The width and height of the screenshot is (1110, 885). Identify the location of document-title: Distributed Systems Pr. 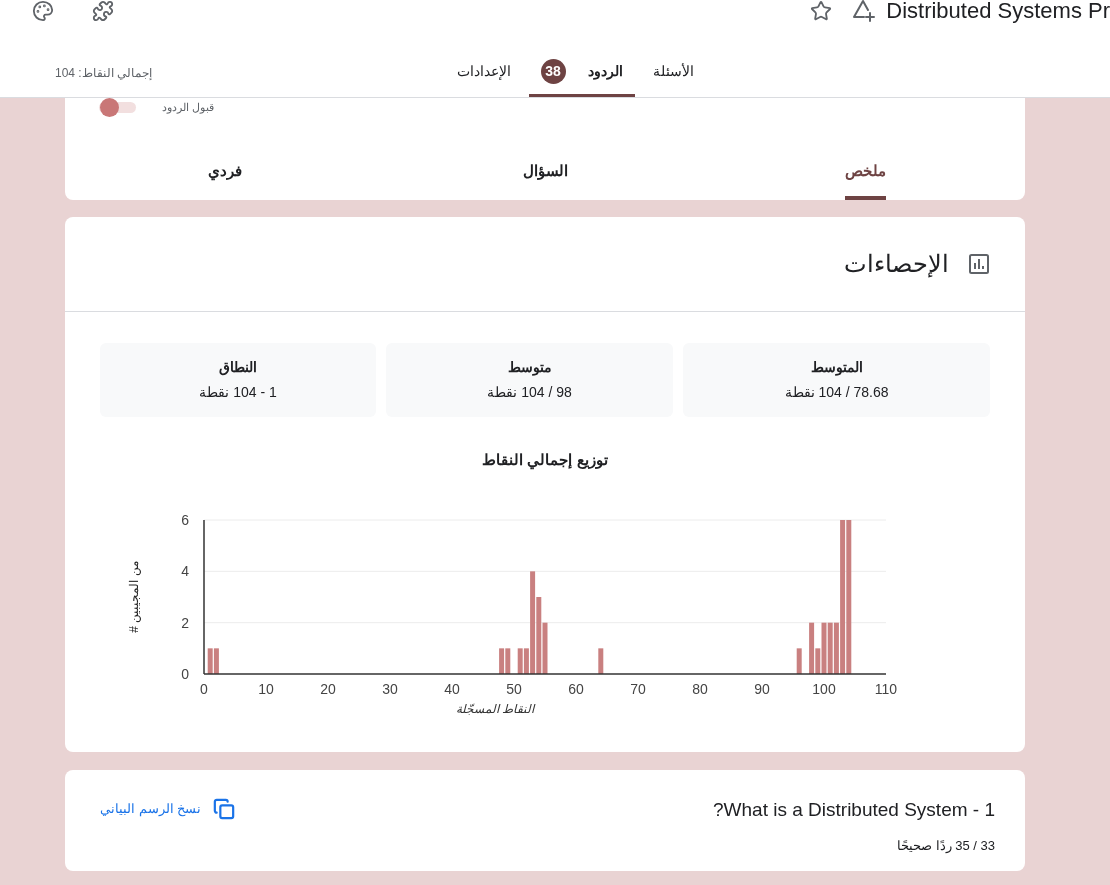
(998, 11).